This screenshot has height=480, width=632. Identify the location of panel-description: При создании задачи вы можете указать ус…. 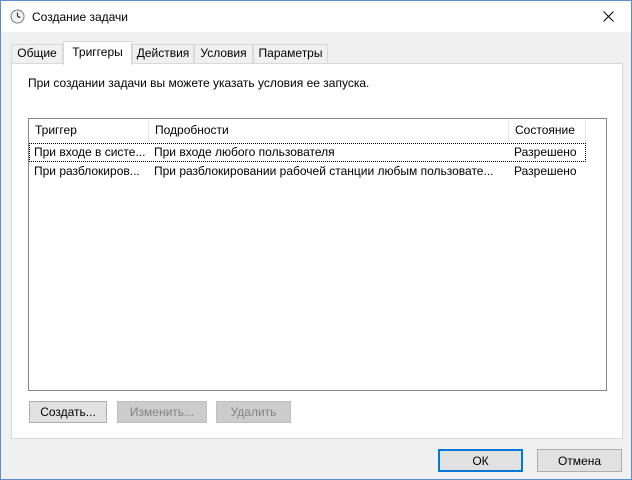
(199, 83).